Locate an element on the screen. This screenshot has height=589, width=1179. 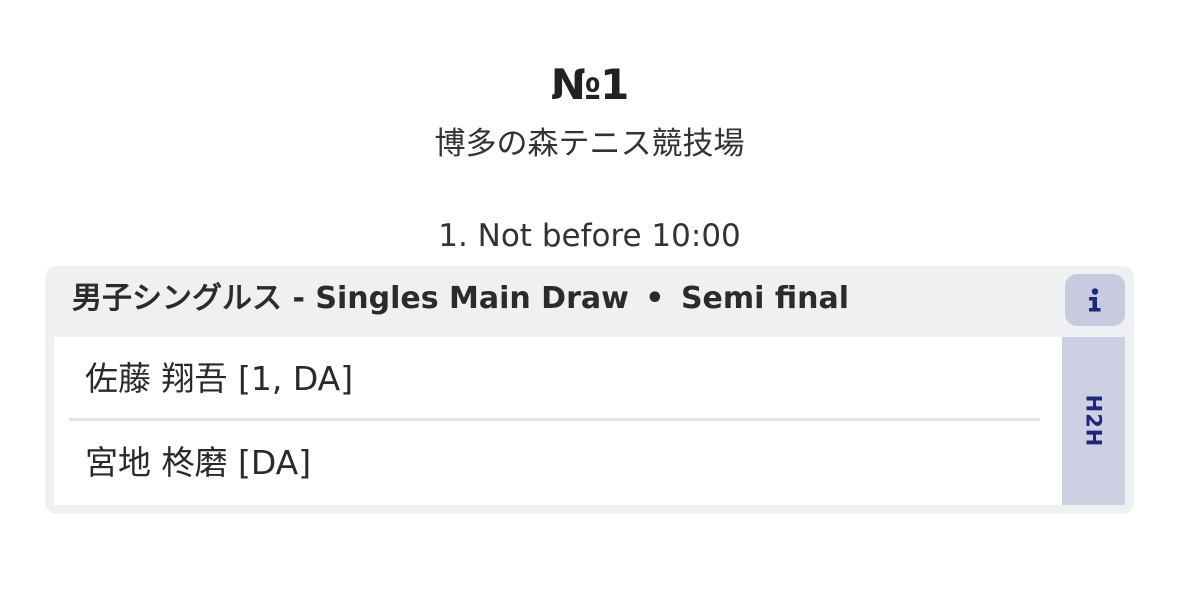
h2h-label: H2H is located at coordinates (1093, 421).